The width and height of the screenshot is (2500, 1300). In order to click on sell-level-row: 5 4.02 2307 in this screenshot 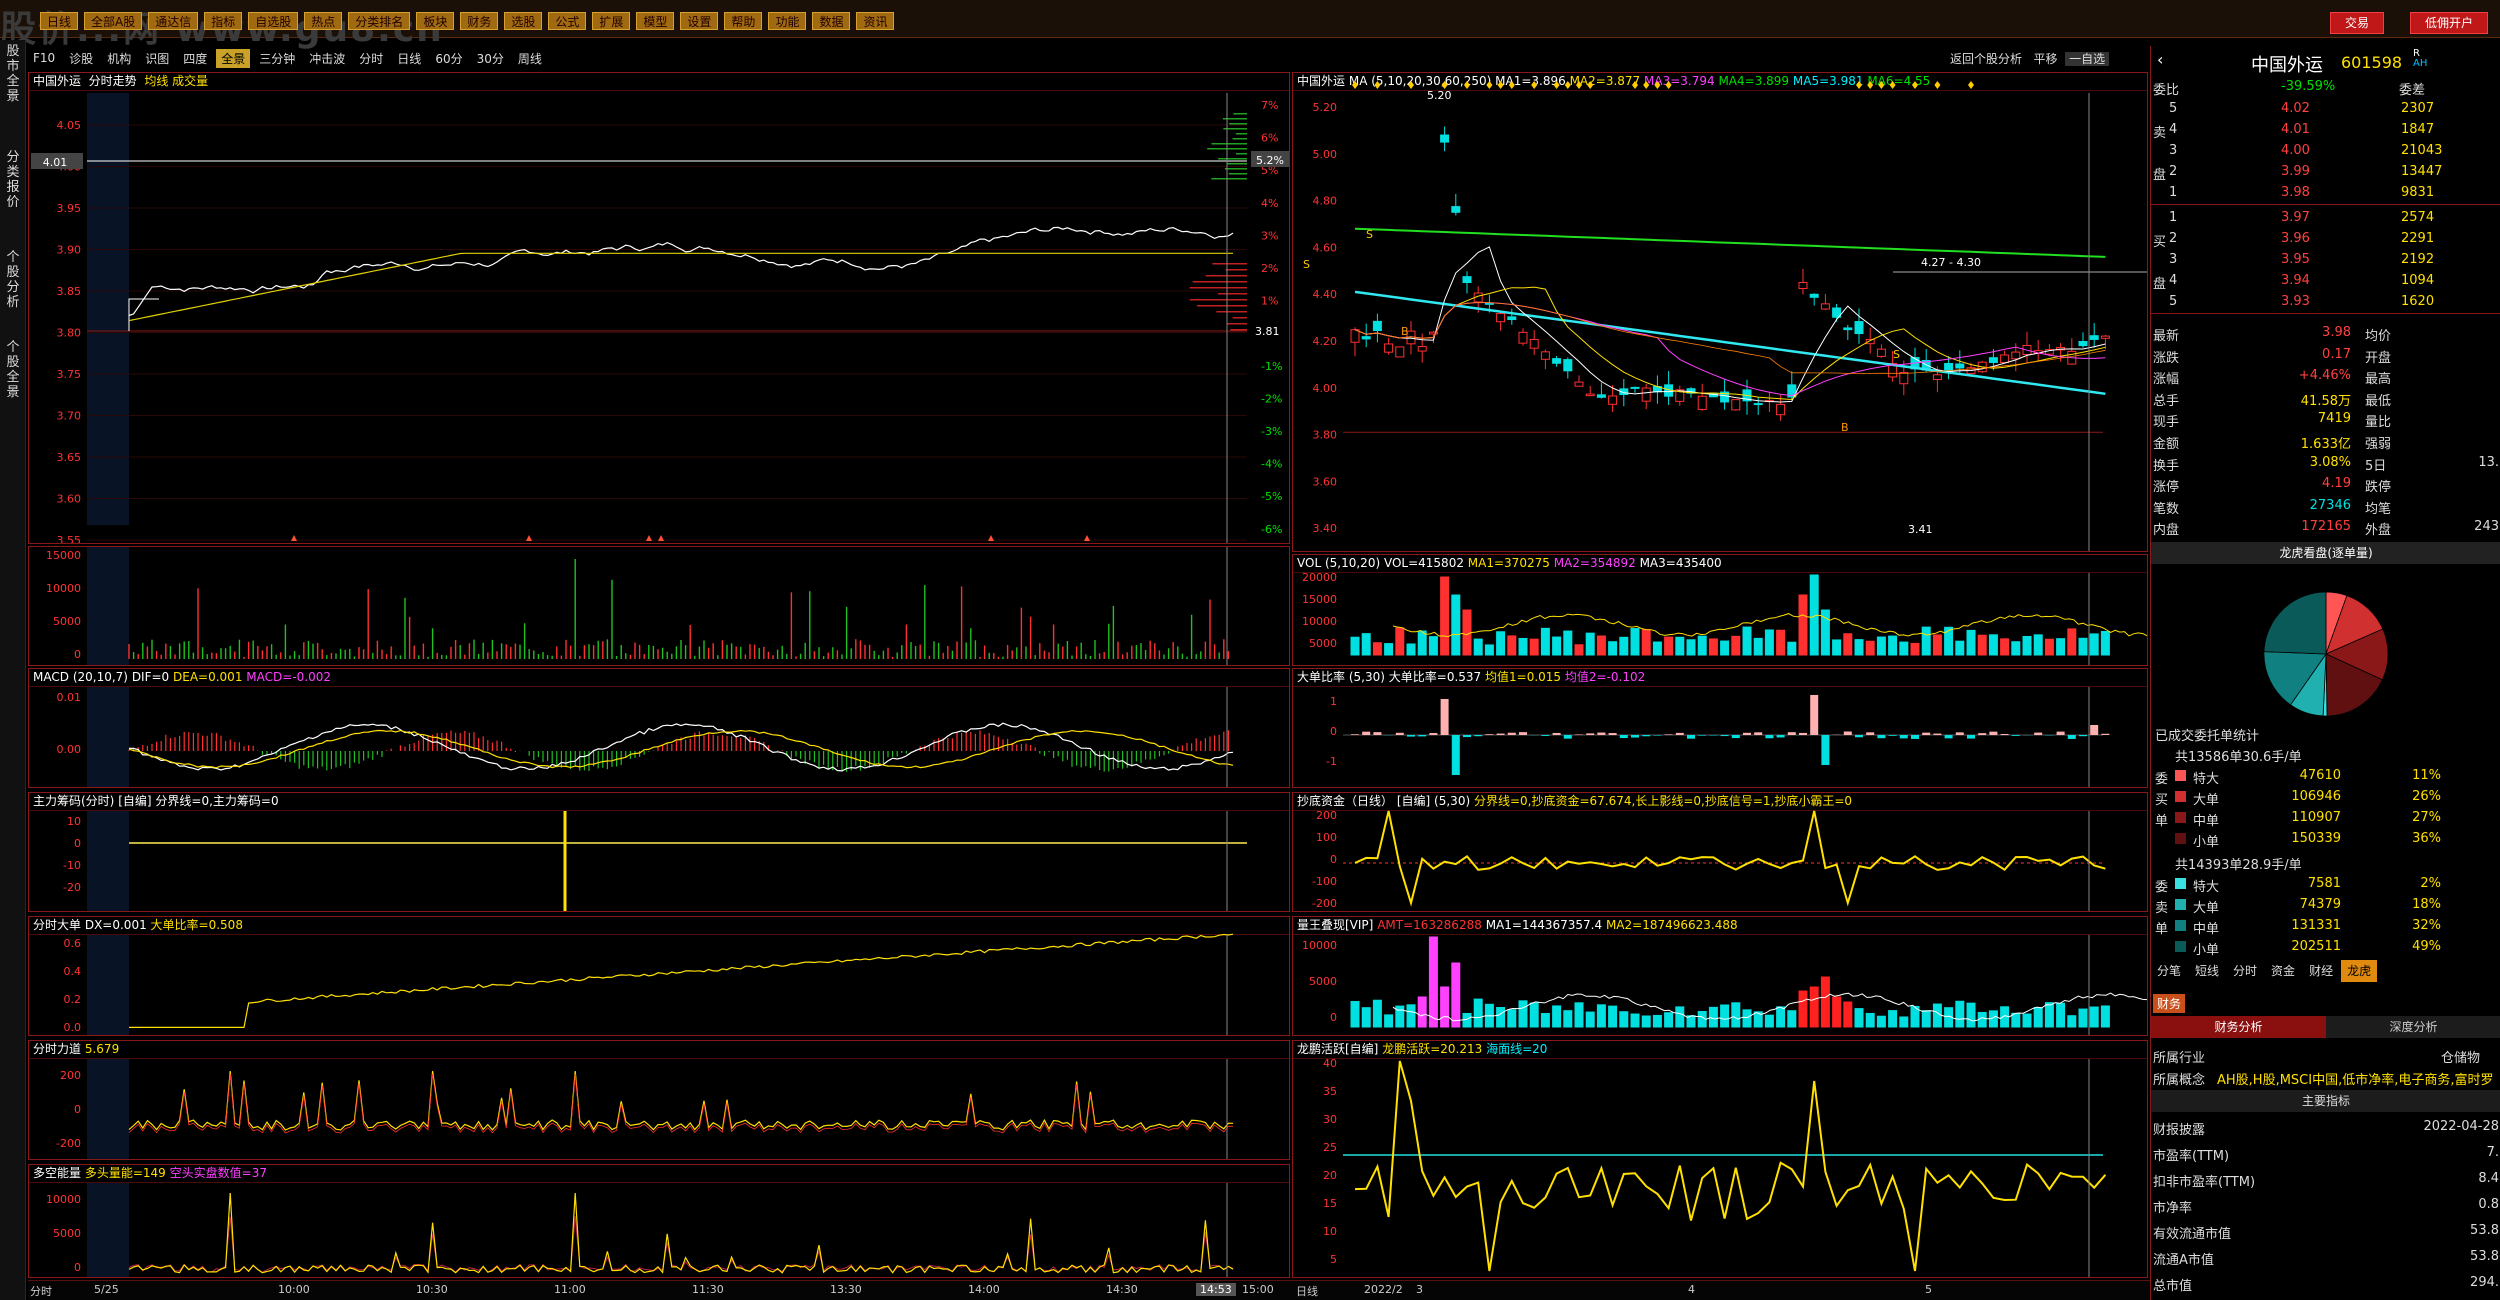, I will do `click(2325, 108)`.